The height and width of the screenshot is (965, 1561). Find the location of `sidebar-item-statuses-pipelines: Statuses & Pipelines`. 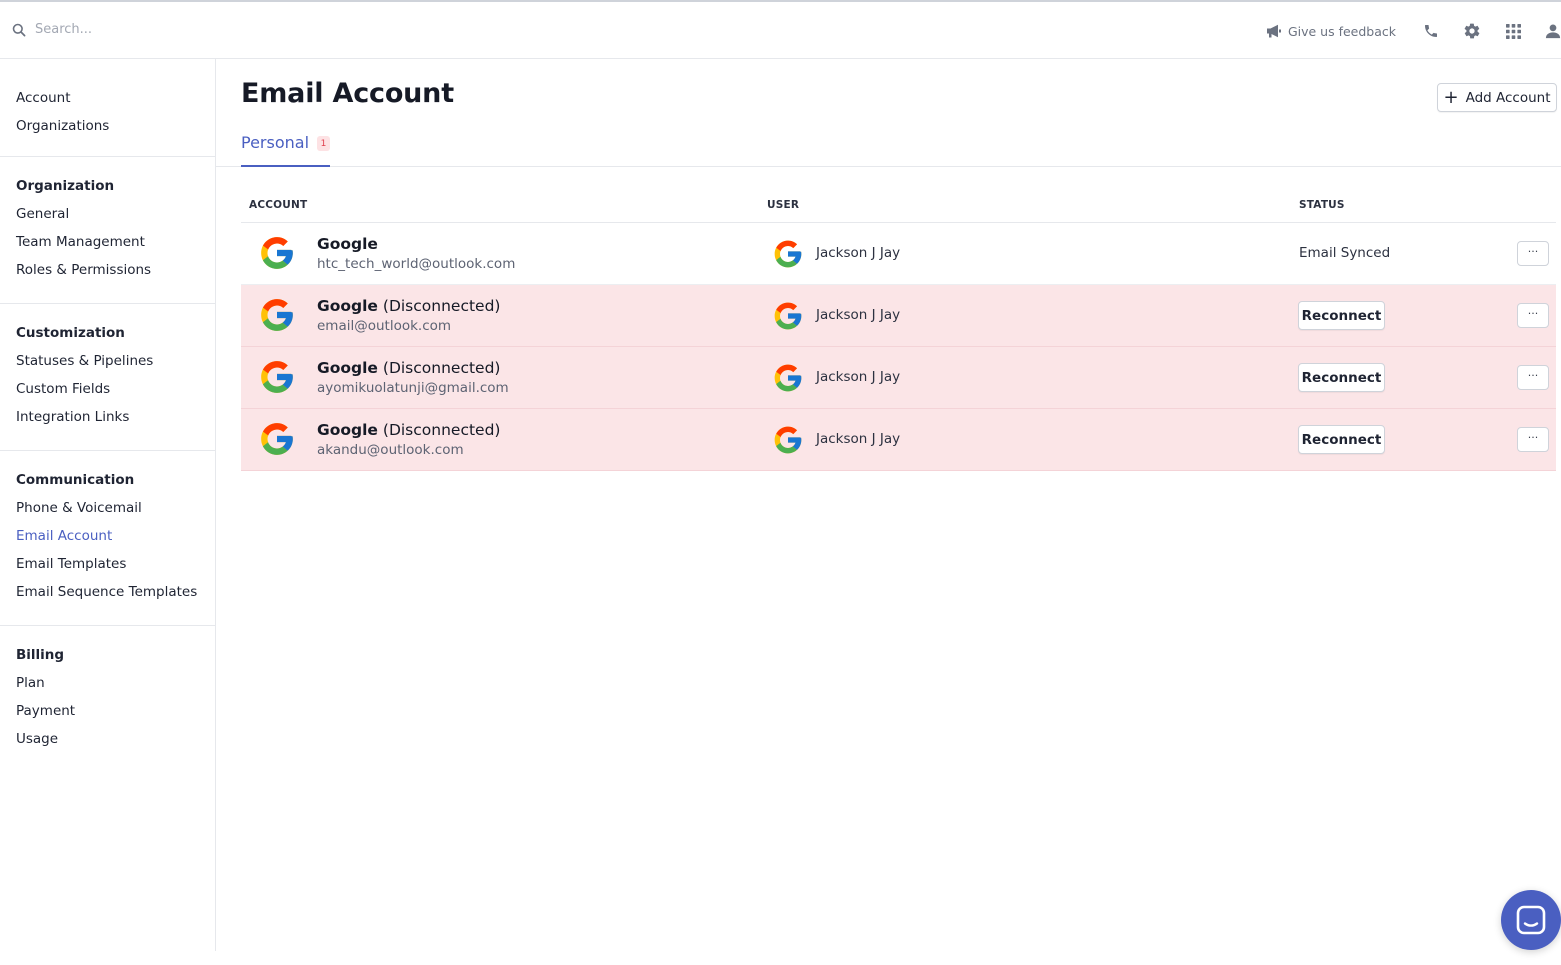

sidebar-item-statuses-pipelines: Statuses & Pipelines is located at coordinates (107, 361).